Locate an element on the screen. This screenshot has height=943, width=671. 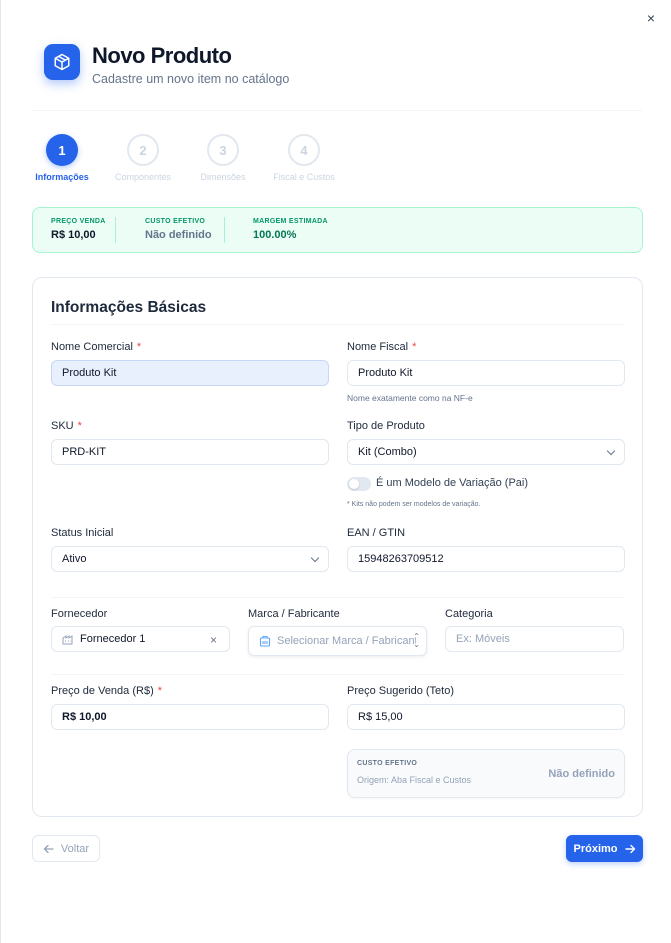
building-icon is located at coordinates (265, 641).